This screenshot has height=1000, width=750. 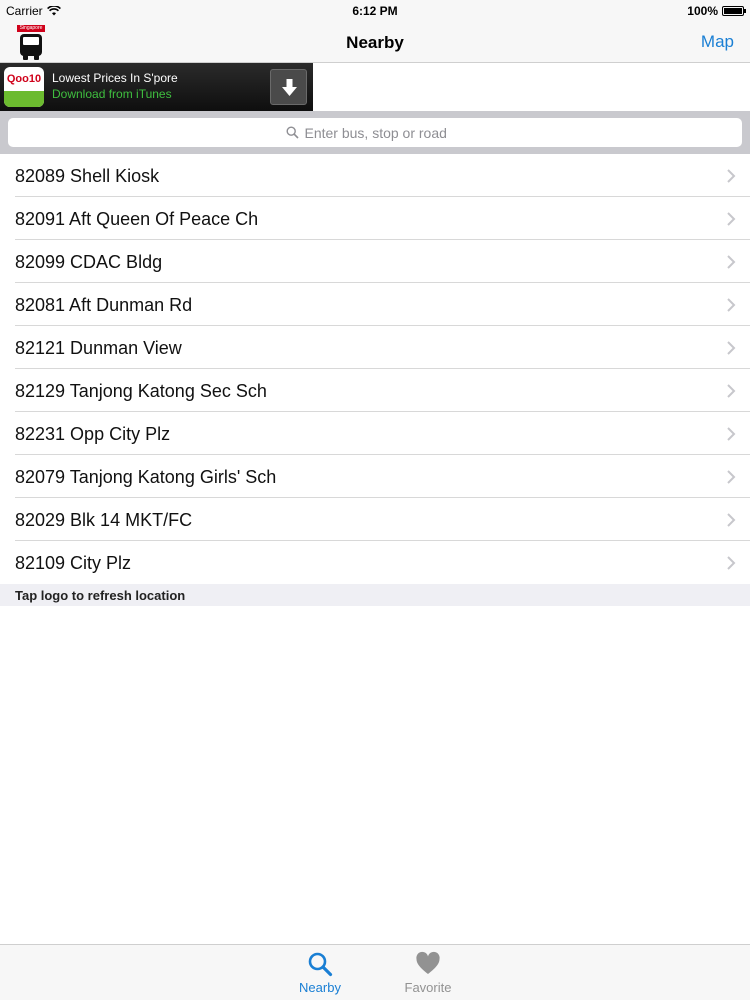 What do you see at coordinates (384, 132) in the screenshot?
I see `search-input` at bounding box center [384, 132].